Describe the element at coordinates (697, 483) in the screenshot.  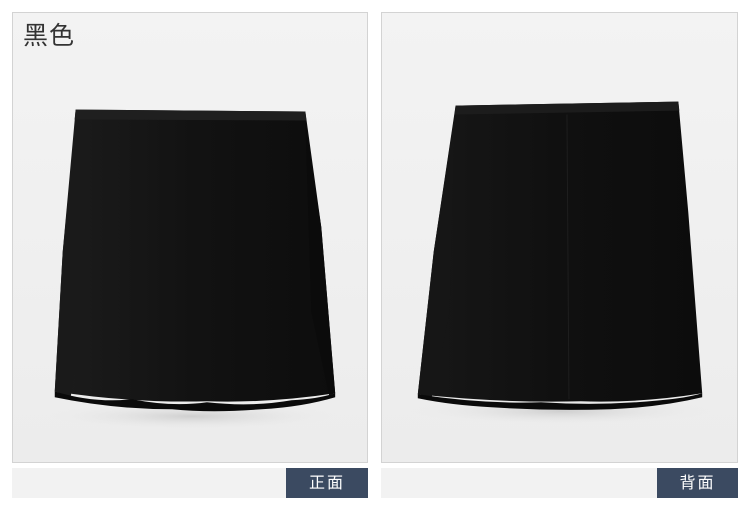
I see `back-view-caption: 背面` at that location.